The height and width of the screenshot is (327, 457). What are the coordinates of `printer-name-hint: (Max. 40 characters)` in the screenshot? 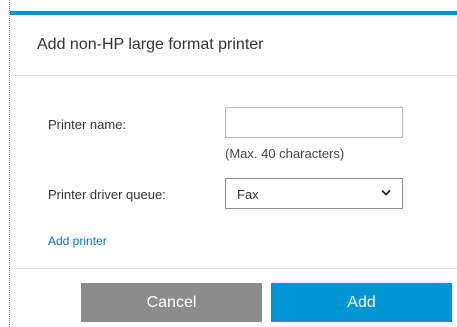 It's located at (285, 153).